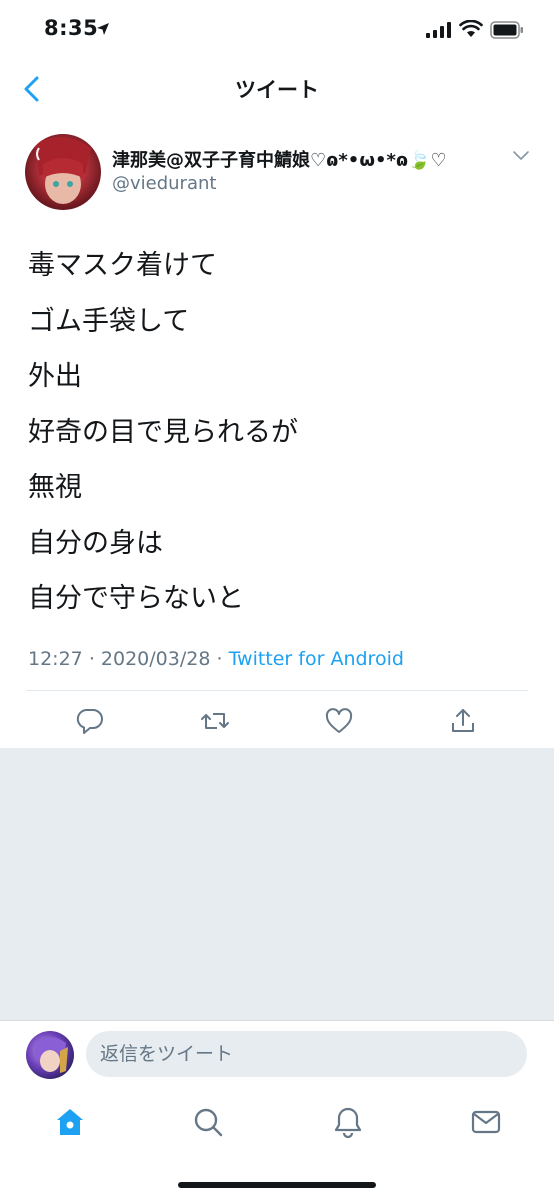 Image resolution: width=554 pixels, height=1200 pixels. What do you see at coordinates (277, 30) in the screenshot?
I see `status-bar: 8:35` at bounding box center [277, 30].